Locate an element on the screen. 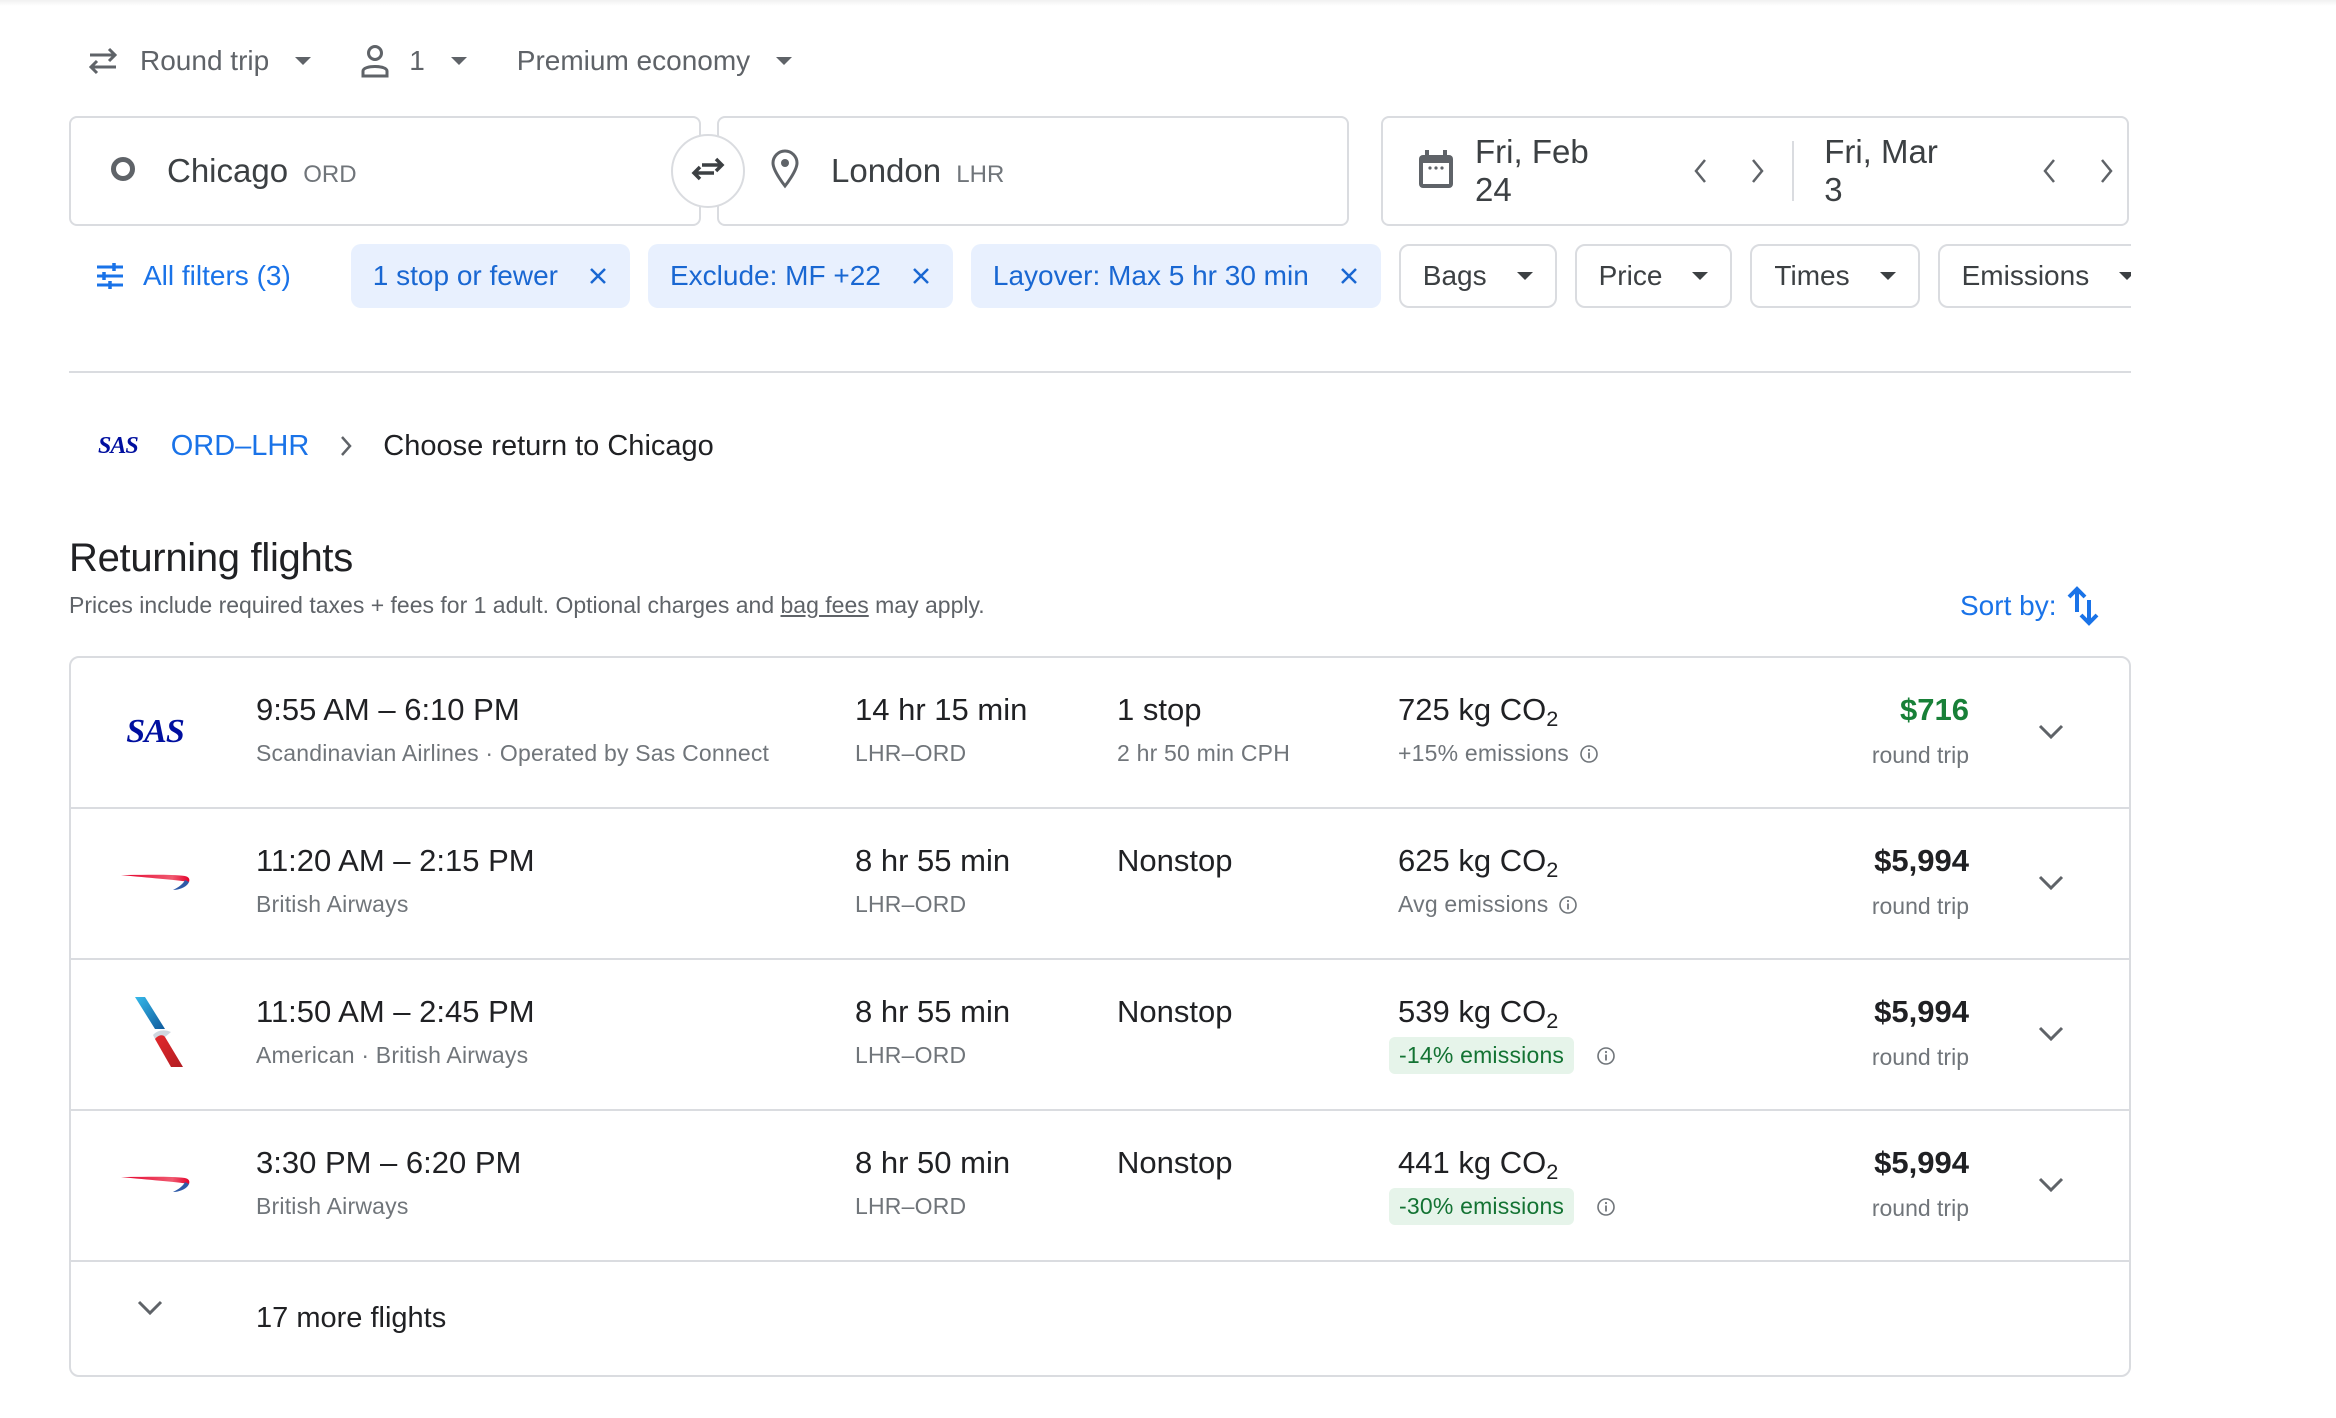 Image resolution: width=2336 pixels, height=1418 pixels. swap-arrows-icon is located at coordinates (708, 171).